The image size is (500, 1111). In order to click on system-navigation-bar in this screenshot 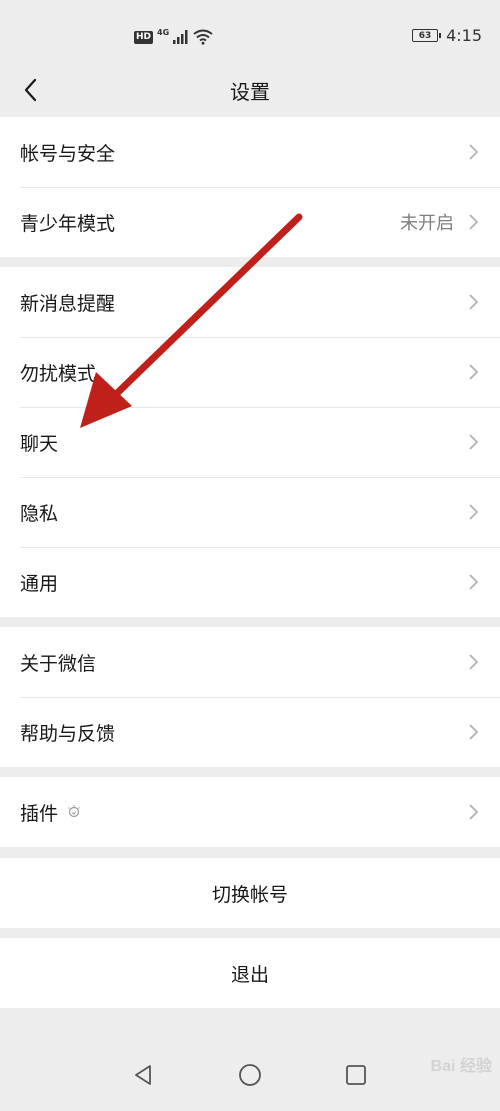, I will do `click(250, 1075)`.